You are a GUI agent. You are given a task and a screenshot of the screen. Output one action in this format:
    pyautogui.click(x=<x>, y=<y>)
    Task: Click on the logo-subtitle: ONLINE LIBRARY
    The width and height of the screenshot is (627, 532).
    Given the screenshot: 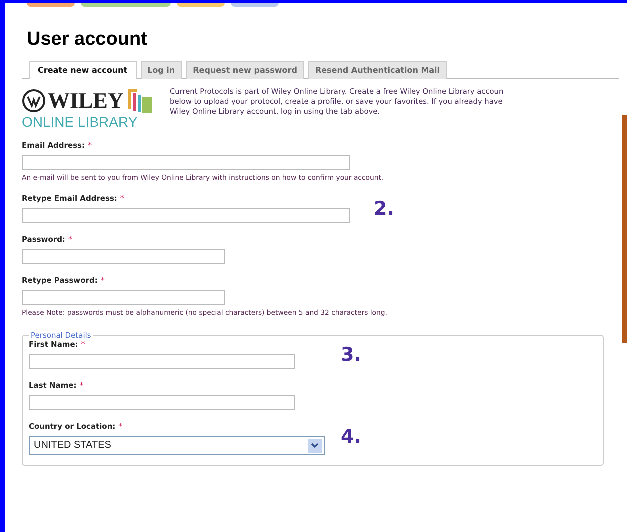 What is the action you would take?
    pyautogui.click(x=80, y=122)
    